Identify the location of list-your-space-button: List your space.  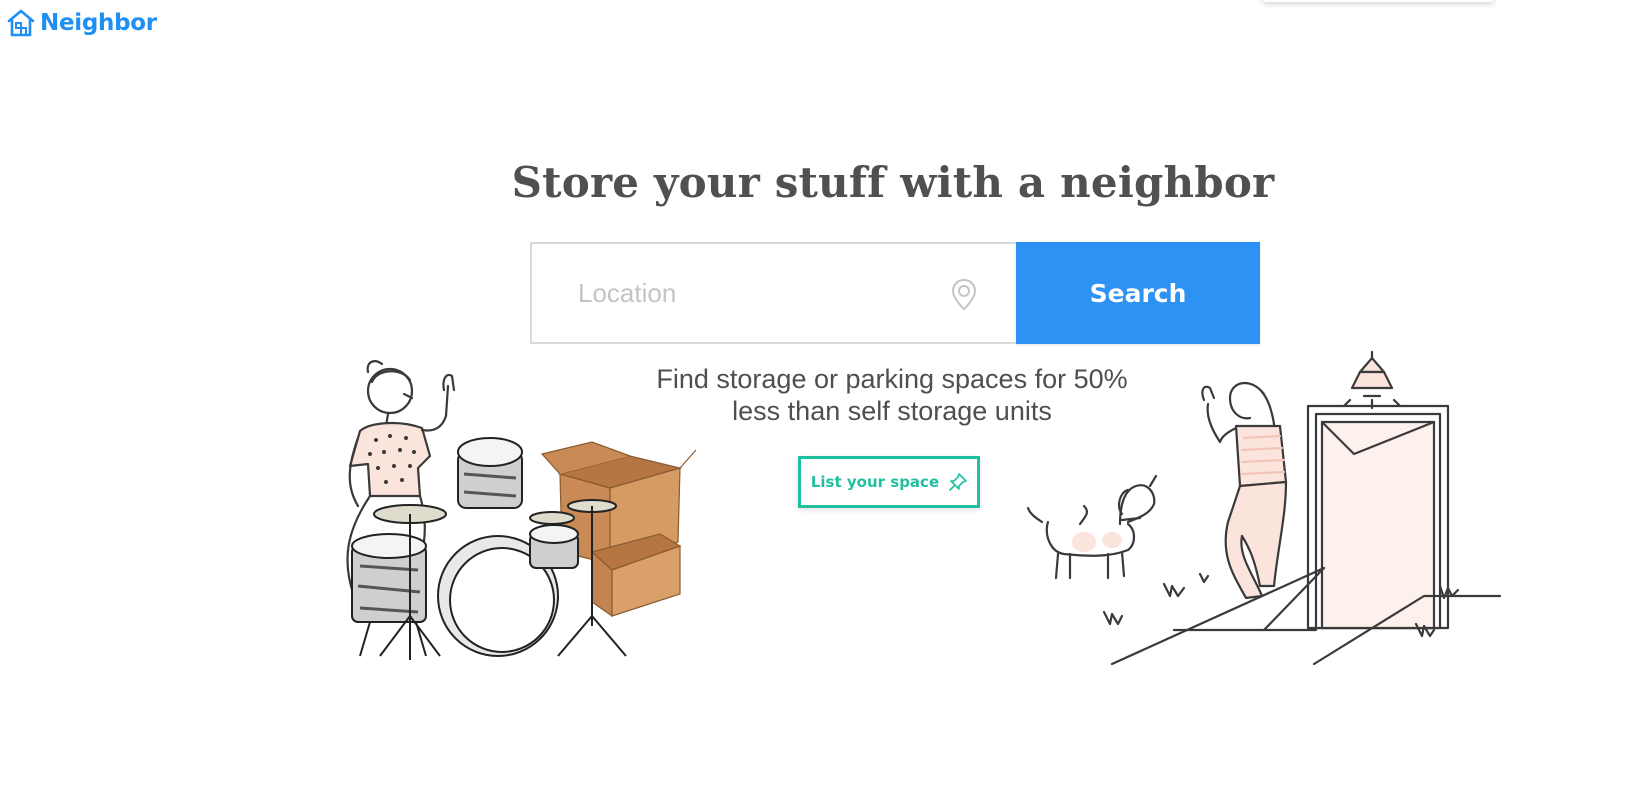
(889, 482).